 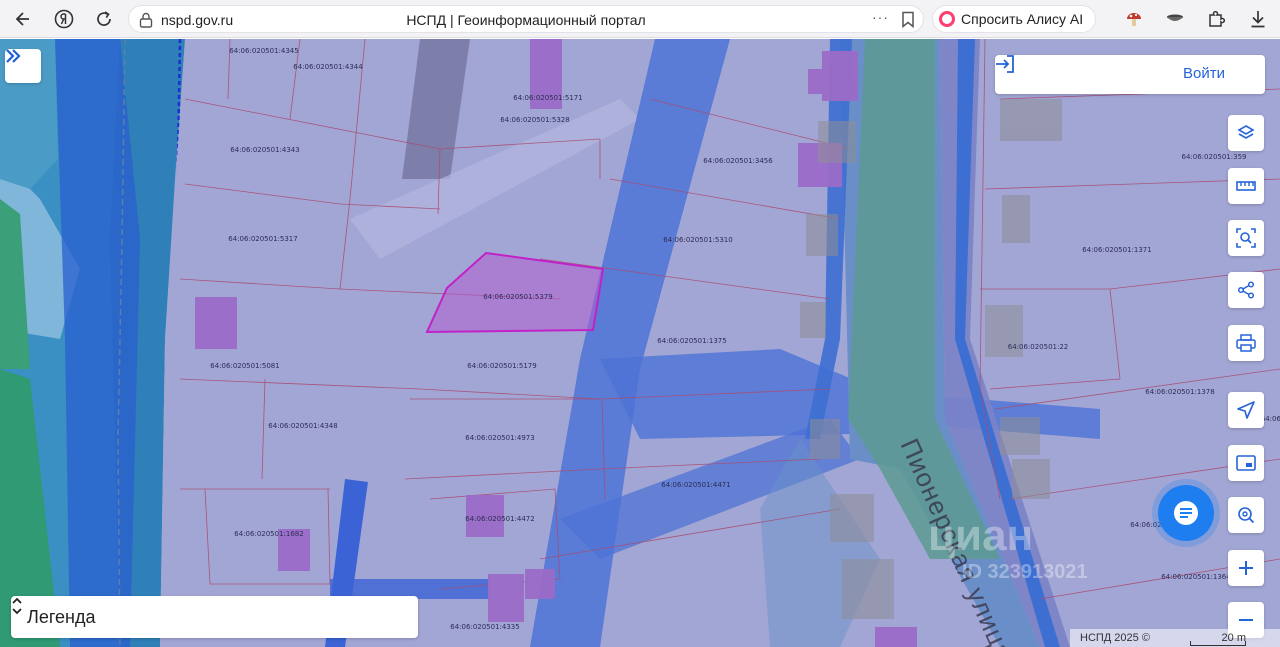 What do you see at coordinates (303, 426) in the screenshot?
I see `parcel-label: 64:06:020501:4348` at bounding box center [303, 426].